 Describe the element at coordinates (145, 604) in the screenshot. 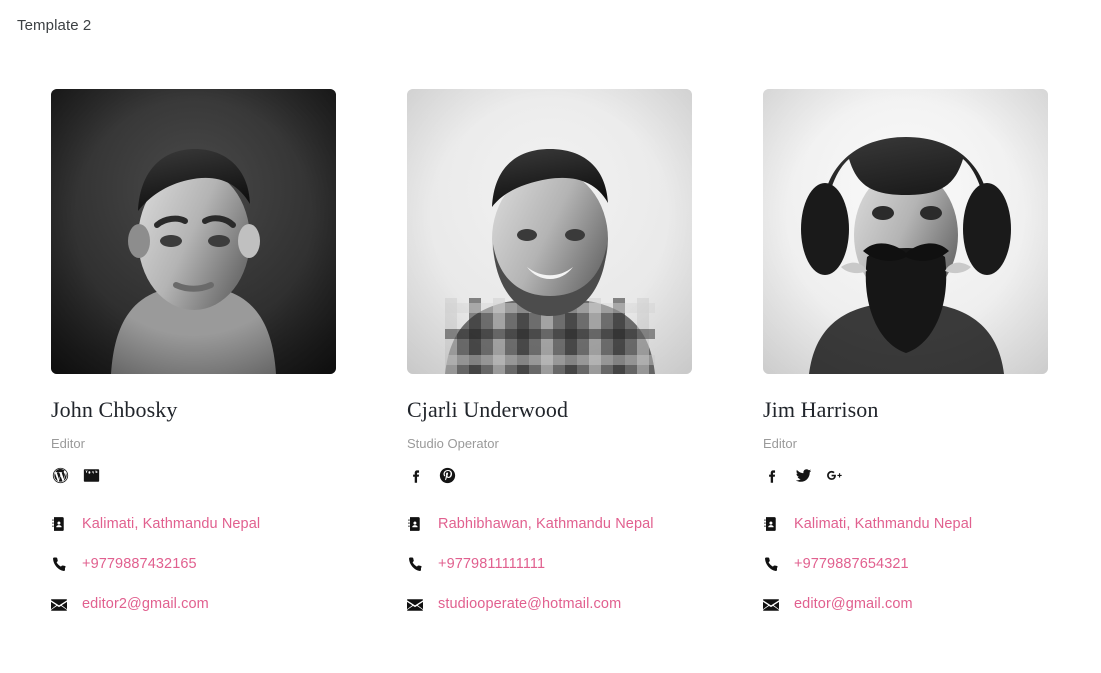

I see `contact-value: editor2@gmail.com` at that location.